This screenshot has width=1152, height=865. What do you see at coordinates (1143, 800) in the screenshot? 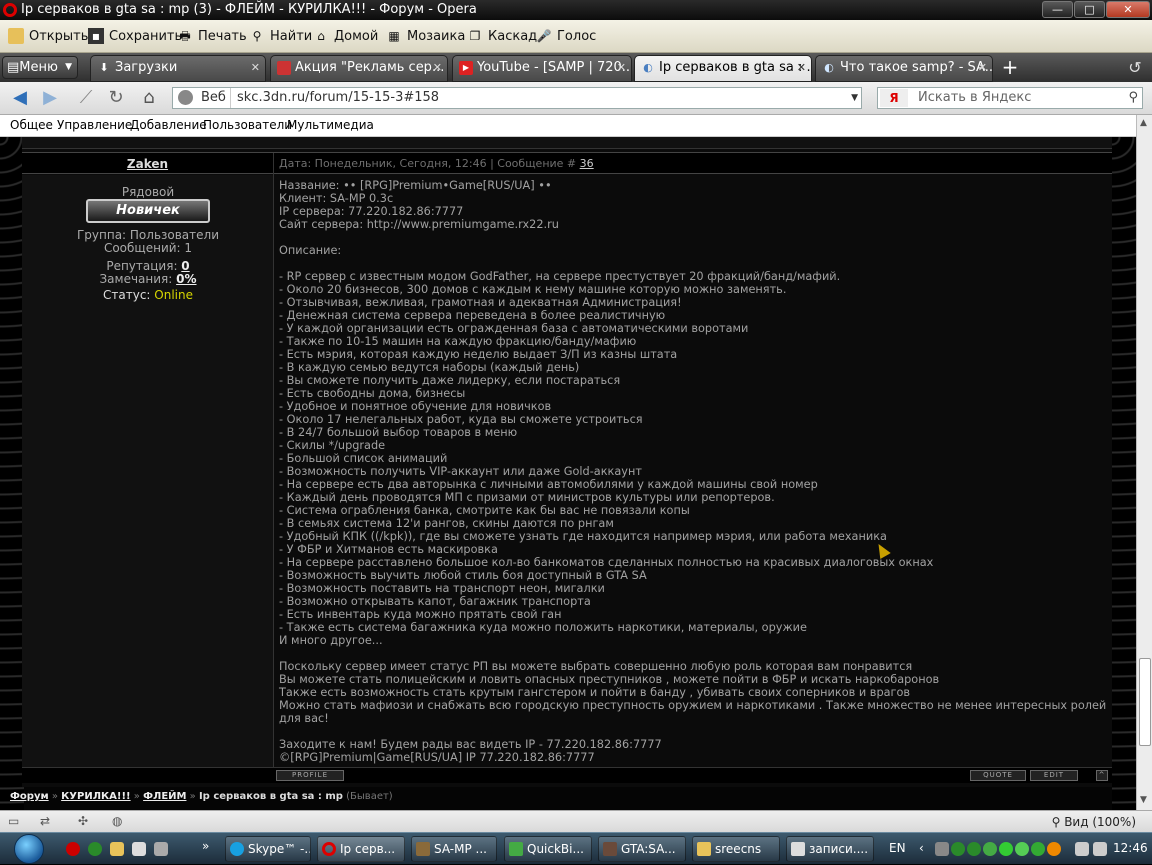
I see `scroll-down-icon: ▼` at bounding box center [1143, 800].